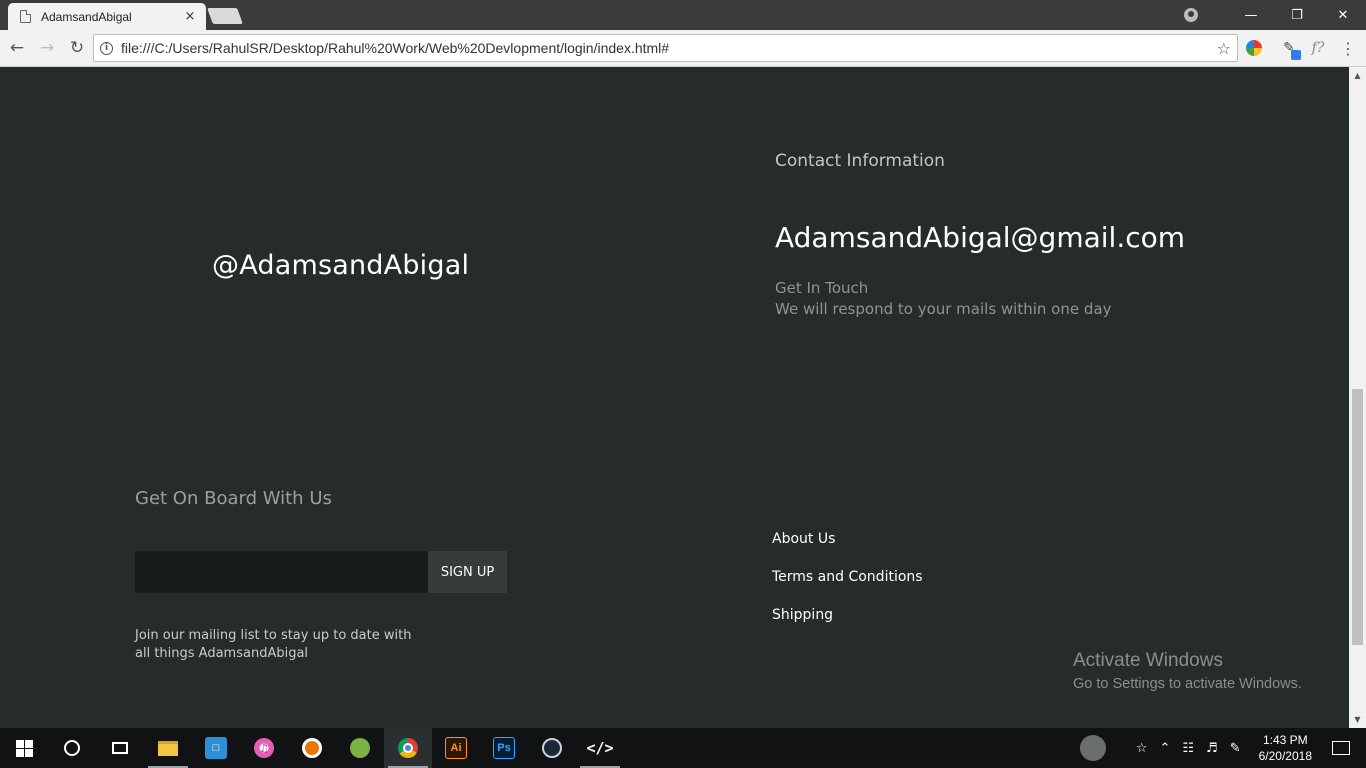  What do you see at coordinates (1357, 719) in the screenshot?
I see `scroll-down-arrow-icon: ▼` at bounding box center [1357, 719].